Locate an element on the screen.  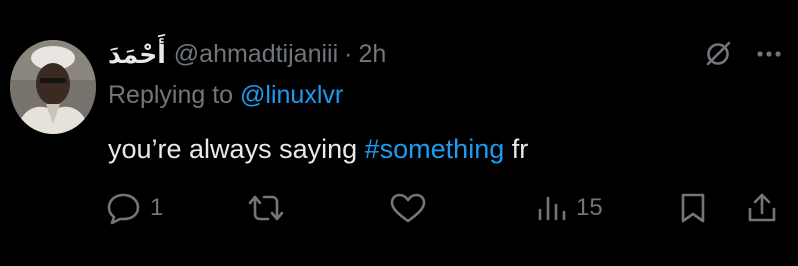
share-icon is located at coordinates (762, 208).